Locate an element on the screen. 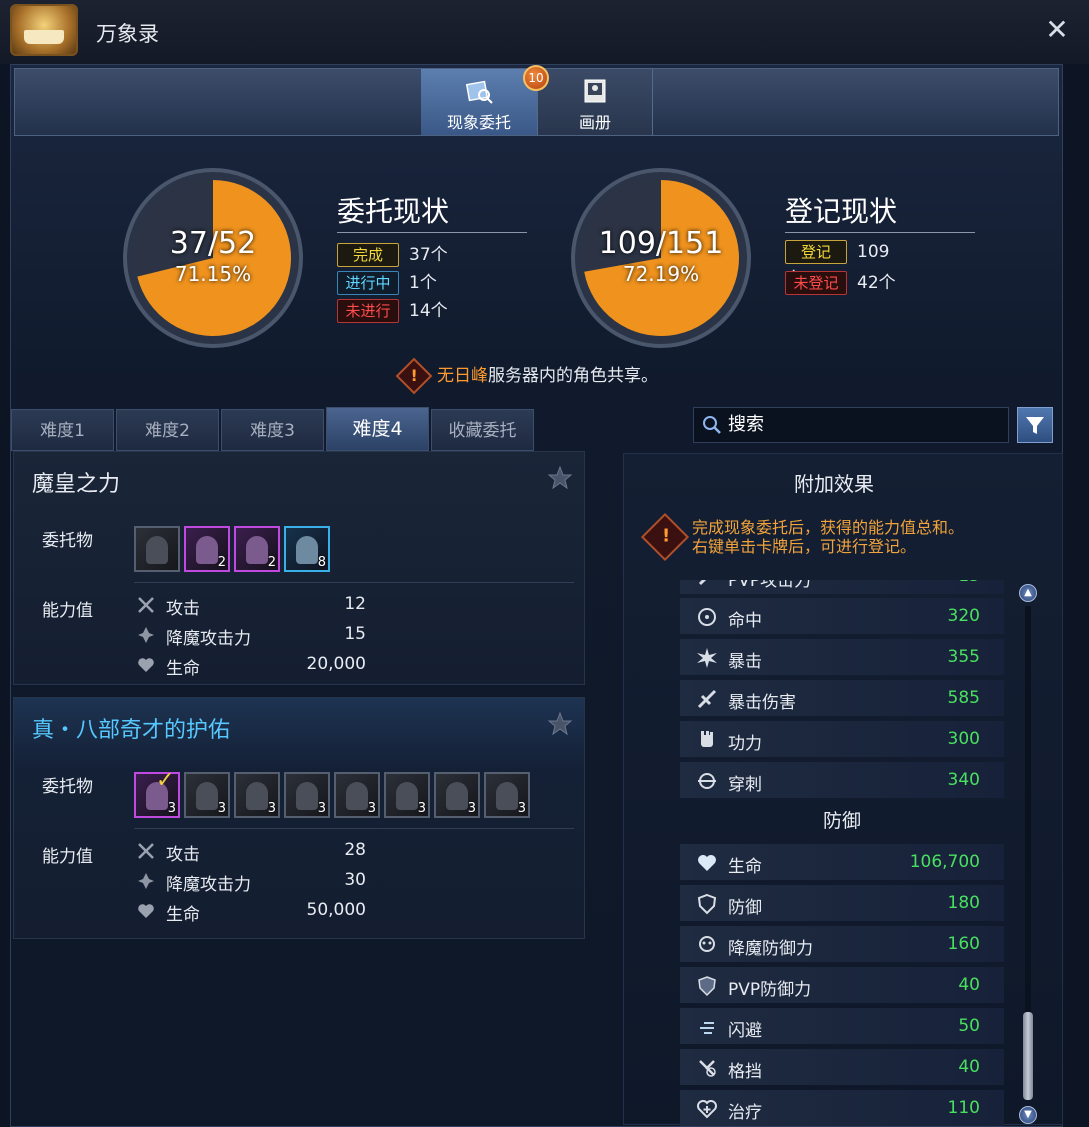 The height and width of the screenshot is (1127, 1089). tab-difficulty-1: 难度1 is located at coordinates (62, 430).